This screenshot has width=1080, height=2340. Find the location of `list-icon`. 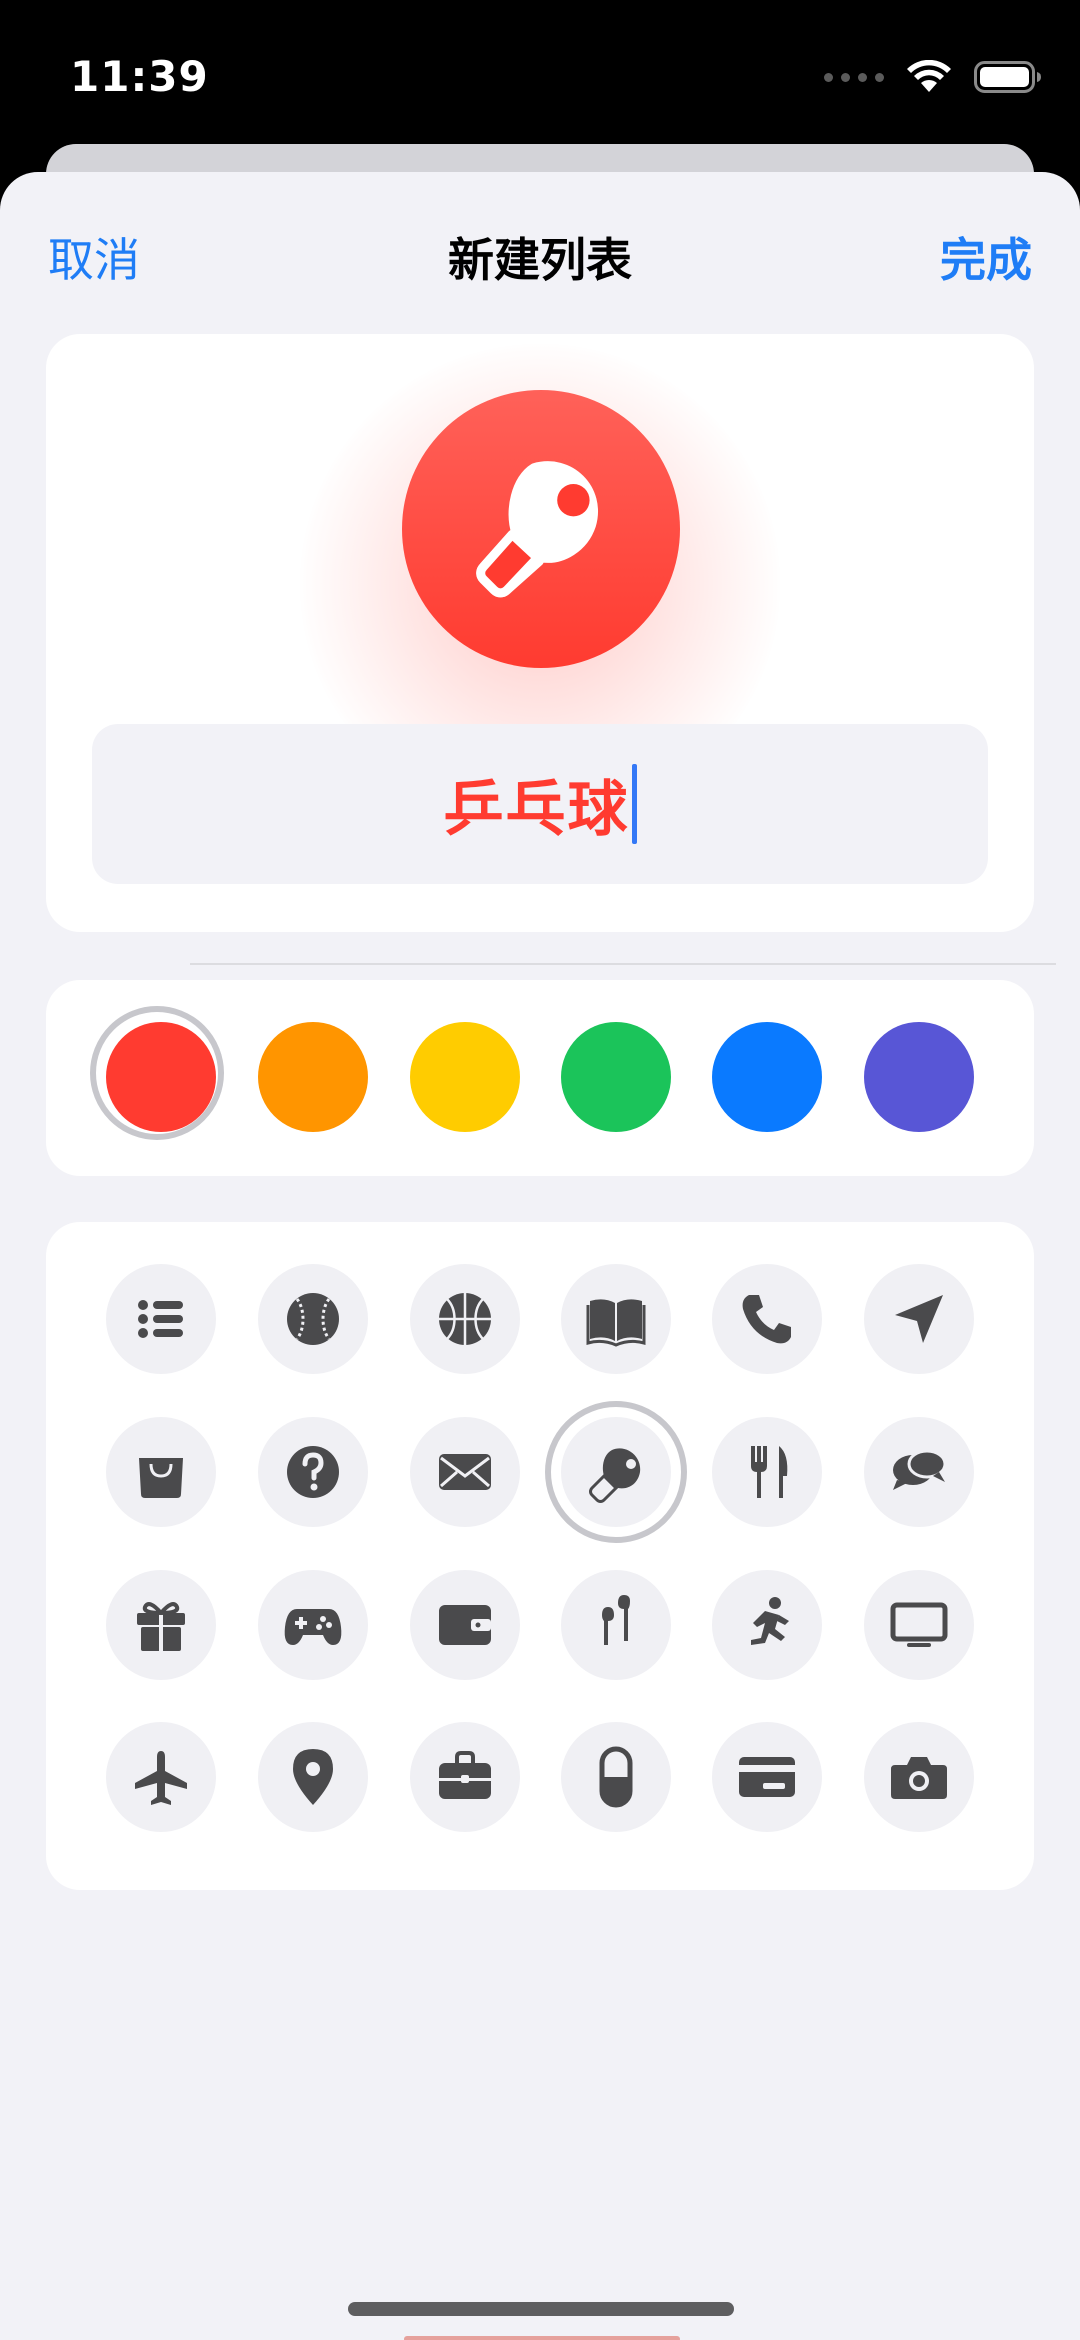

list-icon is located at coordinates (160, 1319).